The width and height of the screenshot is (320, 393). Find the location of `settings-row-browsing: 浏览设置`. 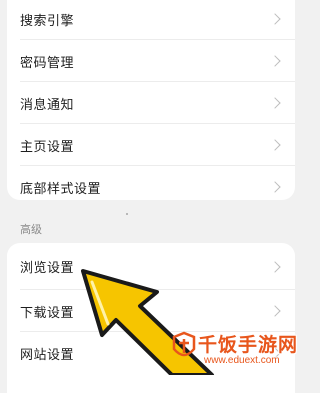

settings-row-browsing: 浏览设置 is located at coordinates (151, 266).